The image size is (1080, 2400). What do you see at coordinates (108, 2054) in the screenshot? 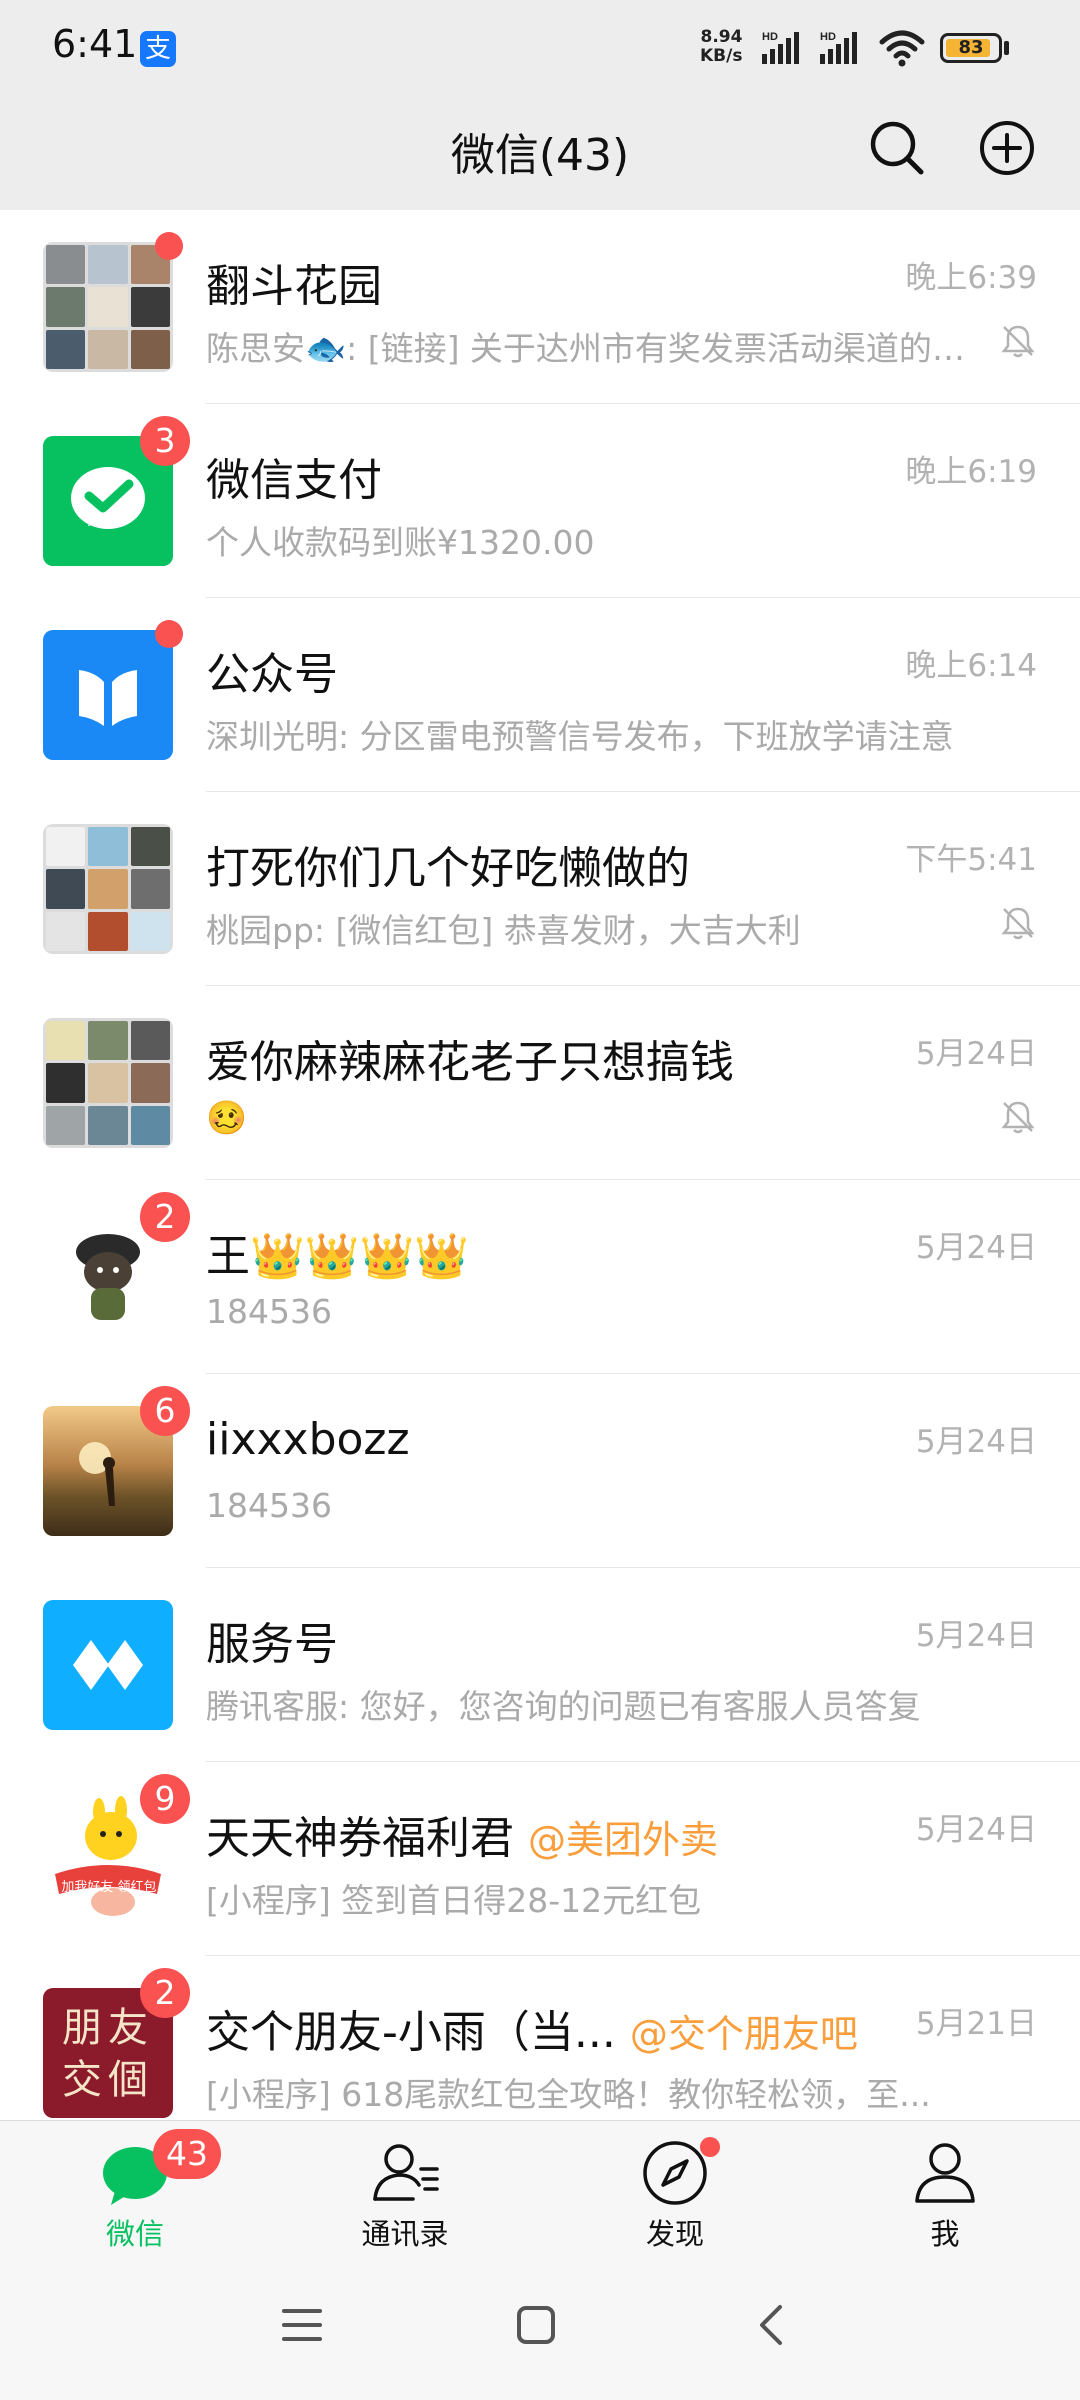
I see `avatar-calligraphy: 朋友 交個` at bounding box center [108, 2054].